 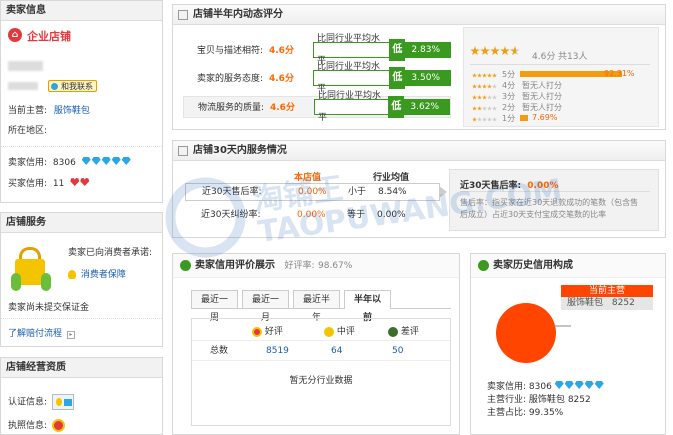 What do you see at coordinates (70, 335) in the screenshot?
I see `arrow-right-icon: ▸` at bounding box center [70, 335].